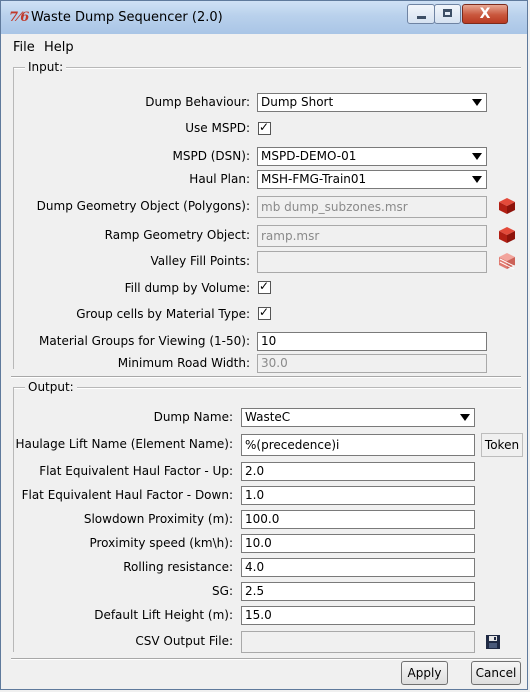 Image resolution: width=530 pixels, height=692 pixels. I want to click on group-cells-checkbox: ✓, so click(264, 312).